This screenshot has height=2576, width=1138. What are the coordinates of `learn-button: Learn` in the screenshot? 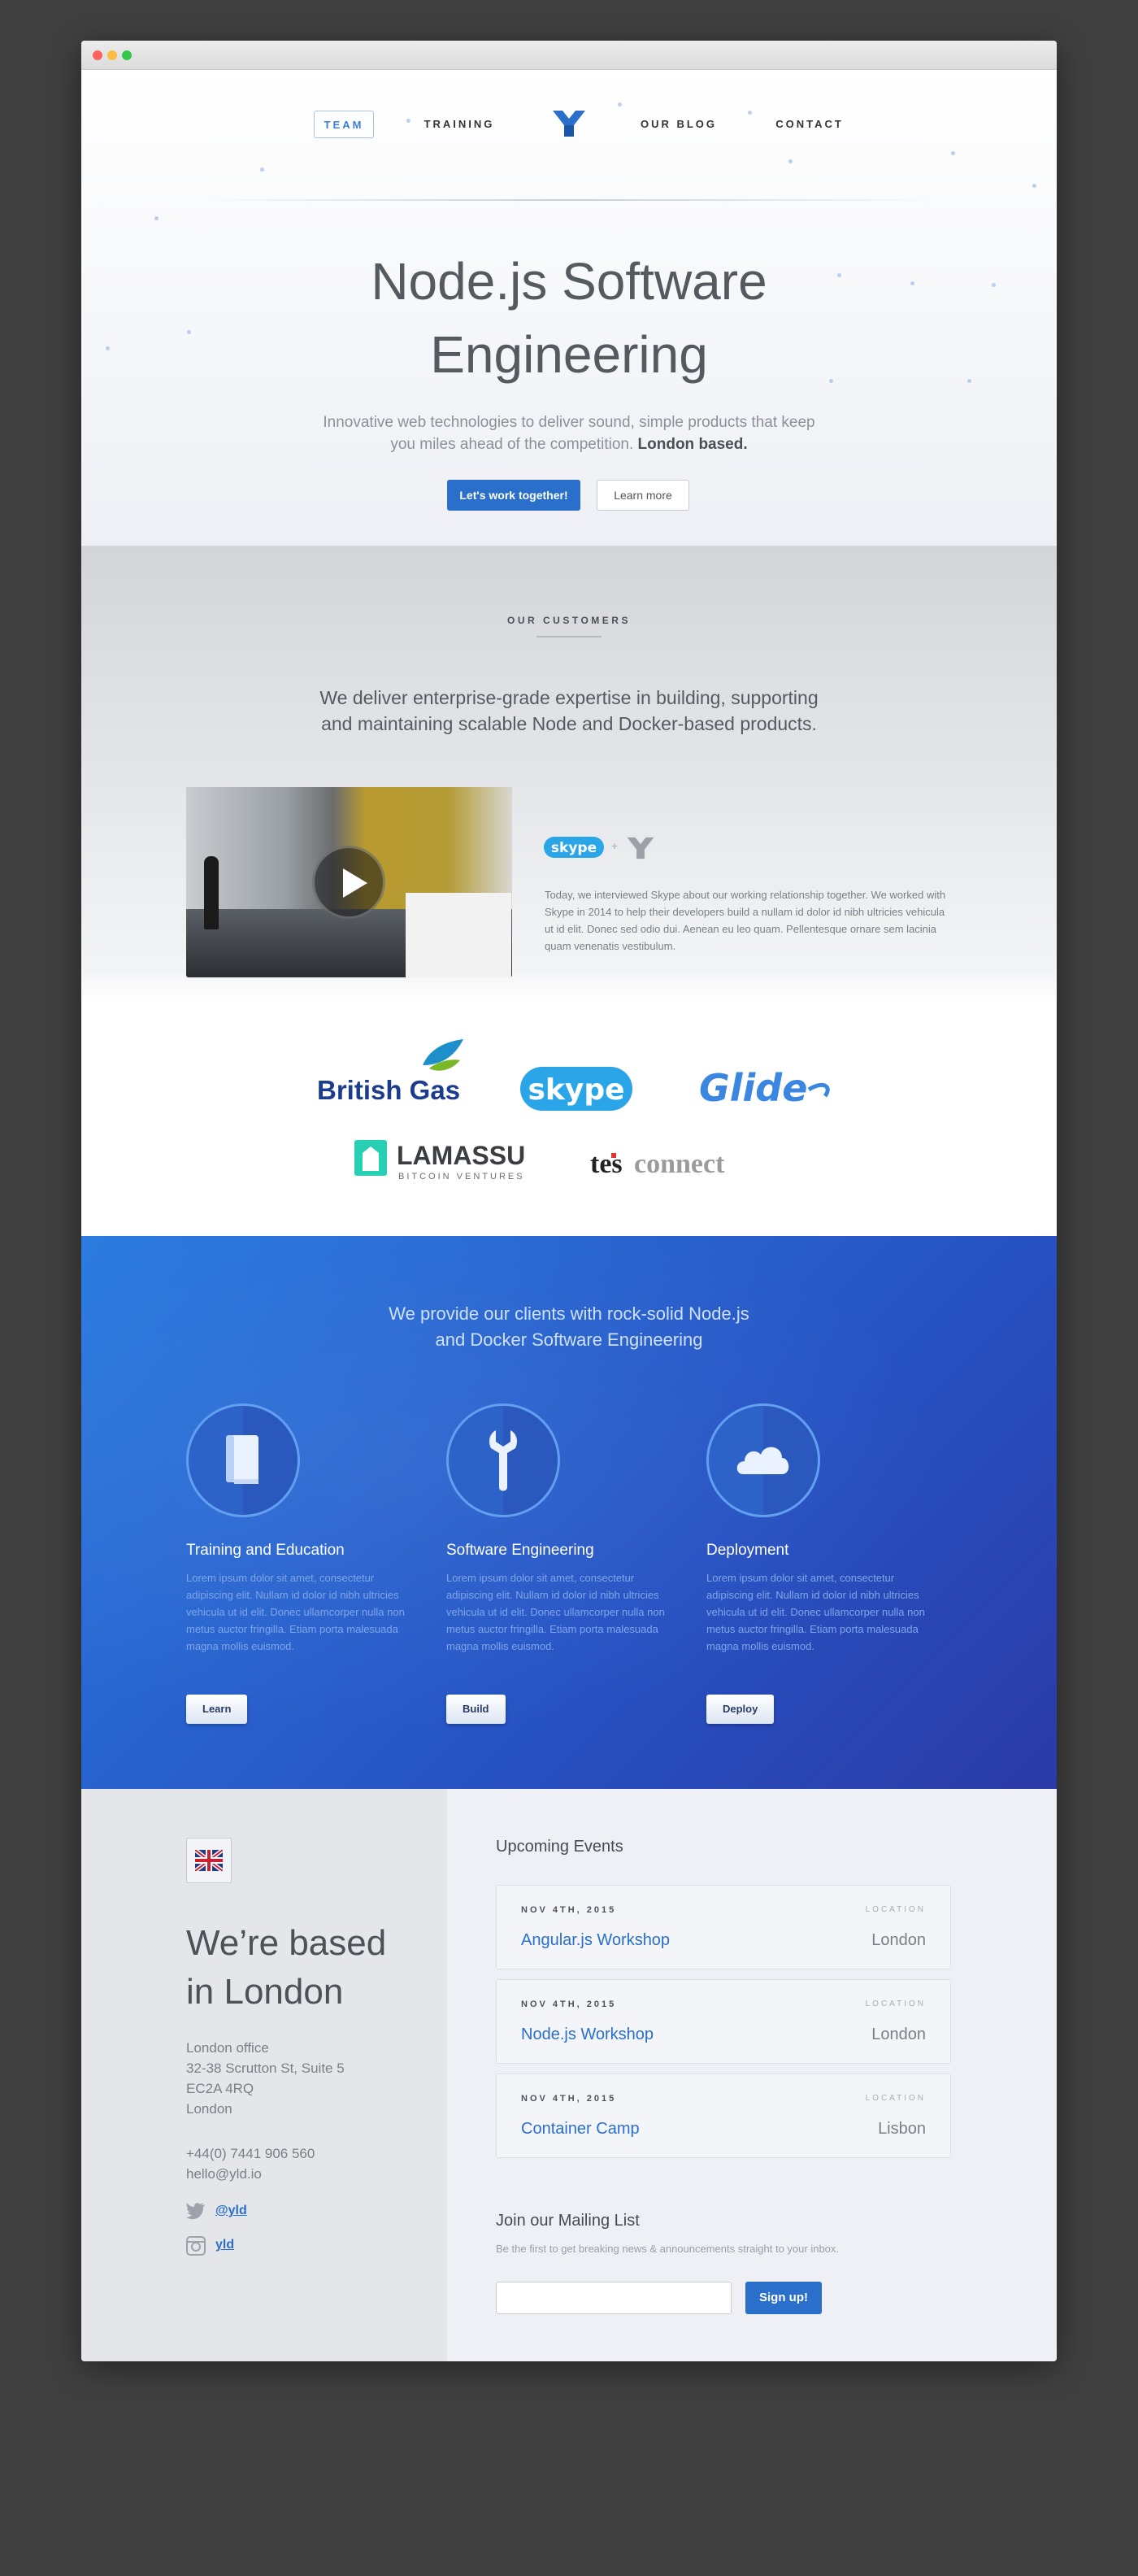 It's located at (217, 1709).